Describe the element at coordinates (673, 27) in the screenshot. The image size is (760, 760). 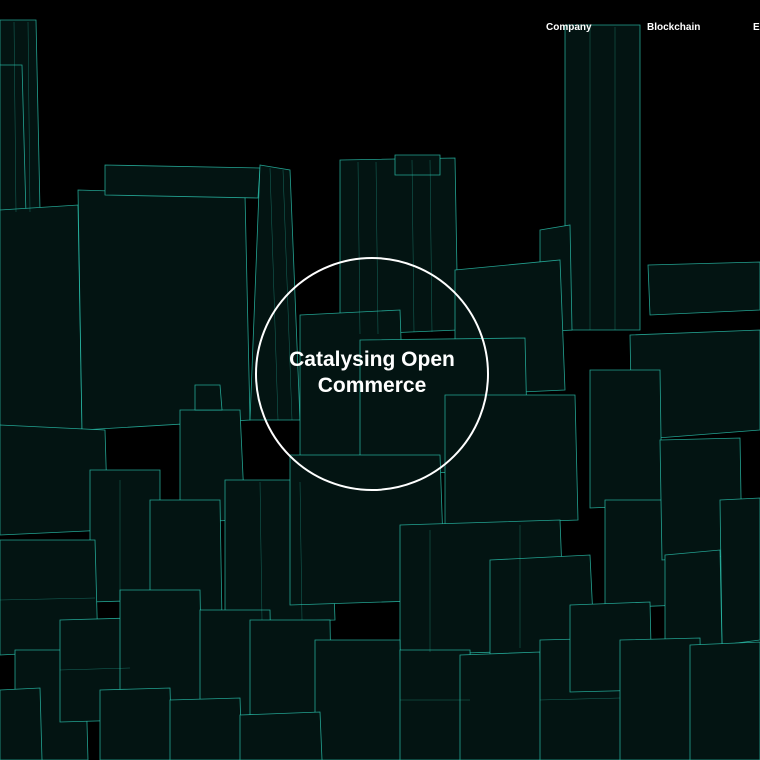
I see `nav-item-blockchain: Blockchain` at that location.